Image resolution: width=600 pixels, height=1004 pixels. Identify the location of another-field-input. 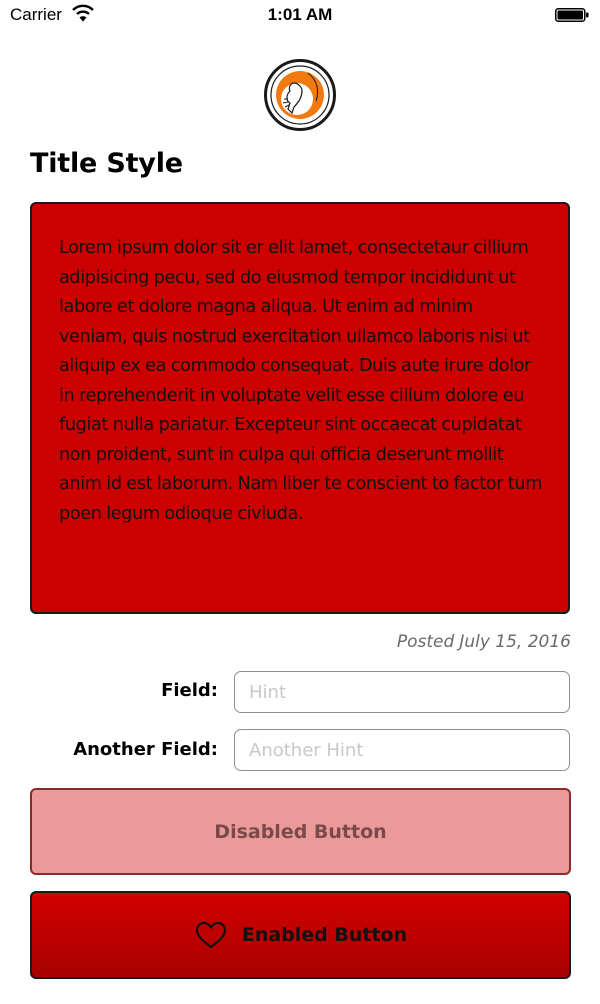
(402, 750).